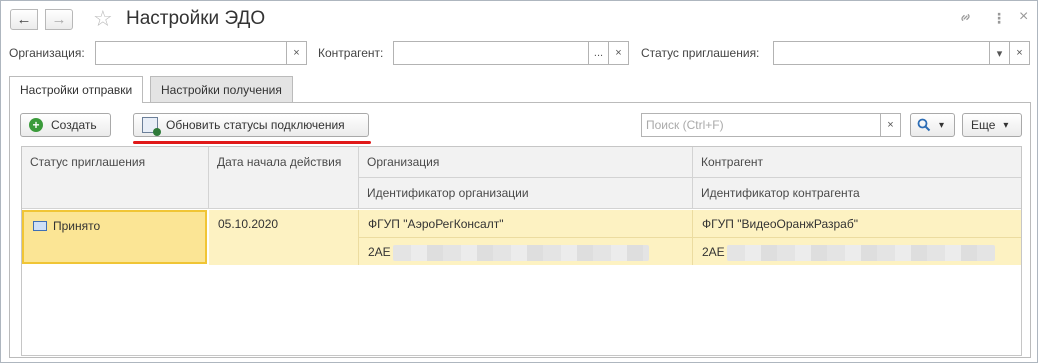 The width and height of the screenshot is (1038, 363). What do you see at coordinates (40, 226) in the screenshot?
I see `status-icon` at bounding box center [40, 226].